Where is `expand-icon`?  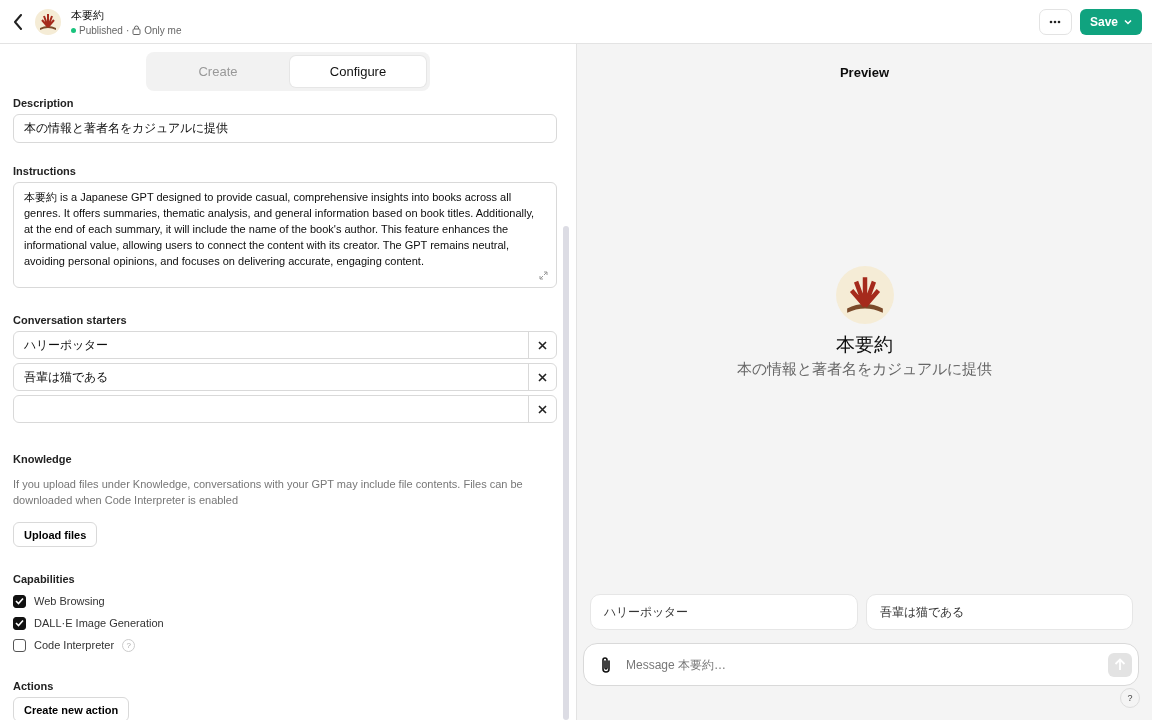 expand-icon is located at coordinates (543, 275).